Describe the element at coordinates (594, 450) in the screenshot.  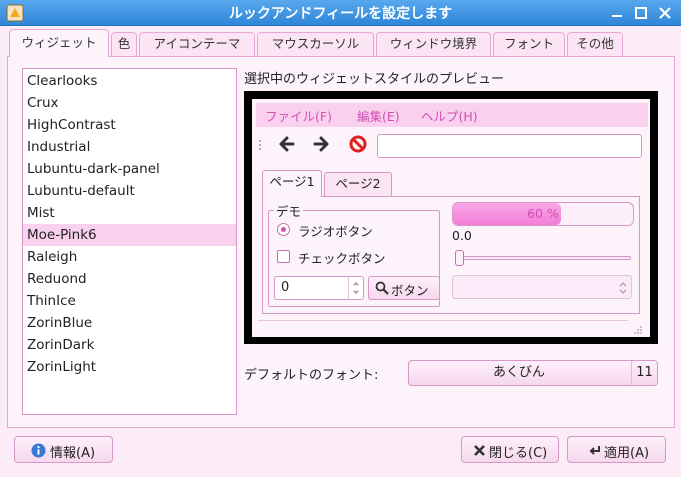
I see `return-arrow-icon` at that location.